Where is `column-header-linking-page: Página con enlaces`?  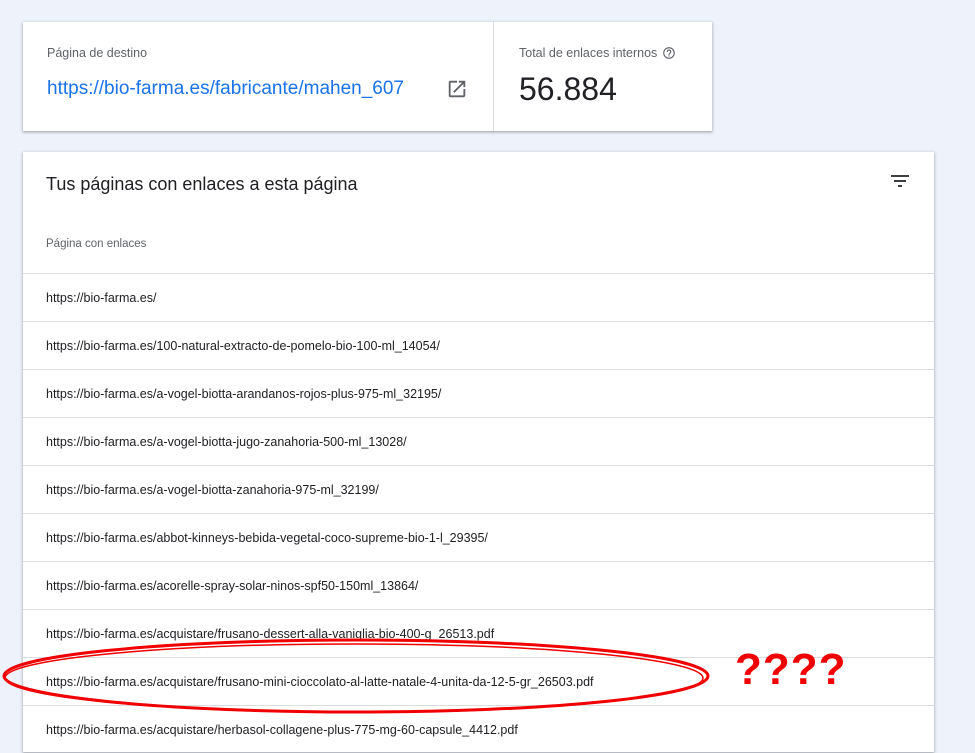 column-header-linking-page: Página con enlaces is located at coordinates (96, 244).